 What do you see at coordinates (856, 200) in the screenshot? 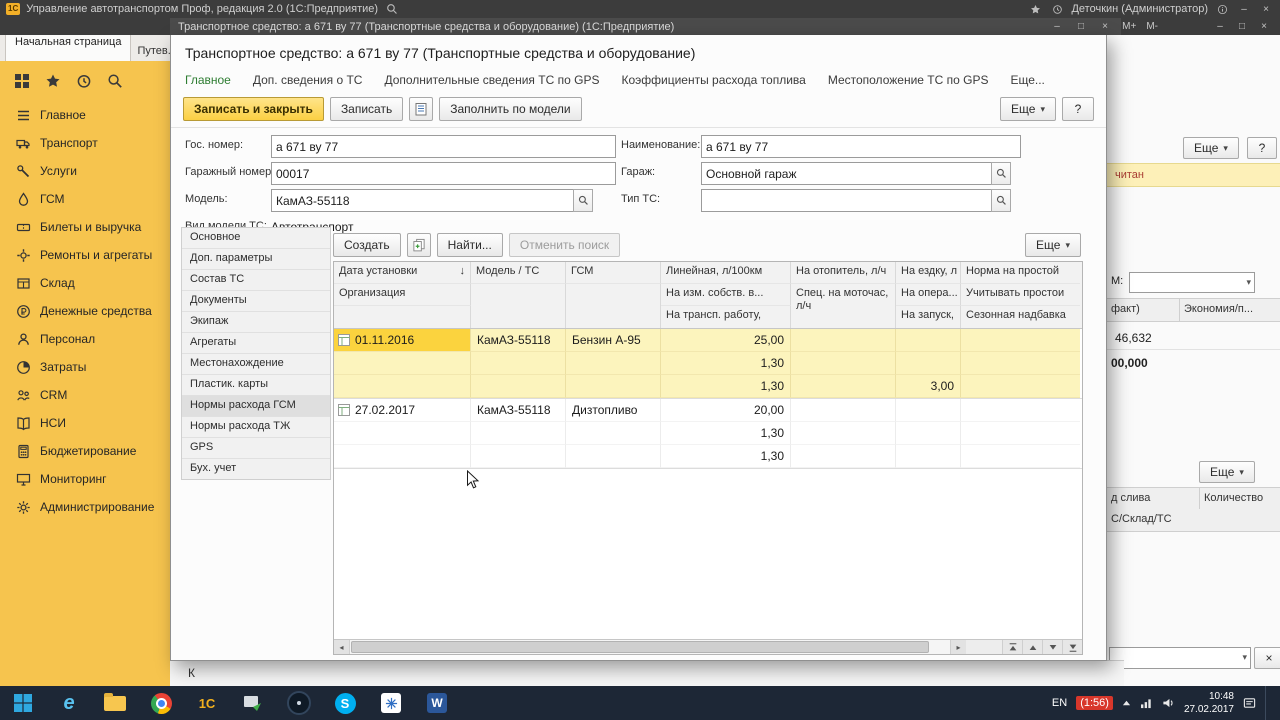
I see `type-combo: ▾` at bounding box center [856, 200].